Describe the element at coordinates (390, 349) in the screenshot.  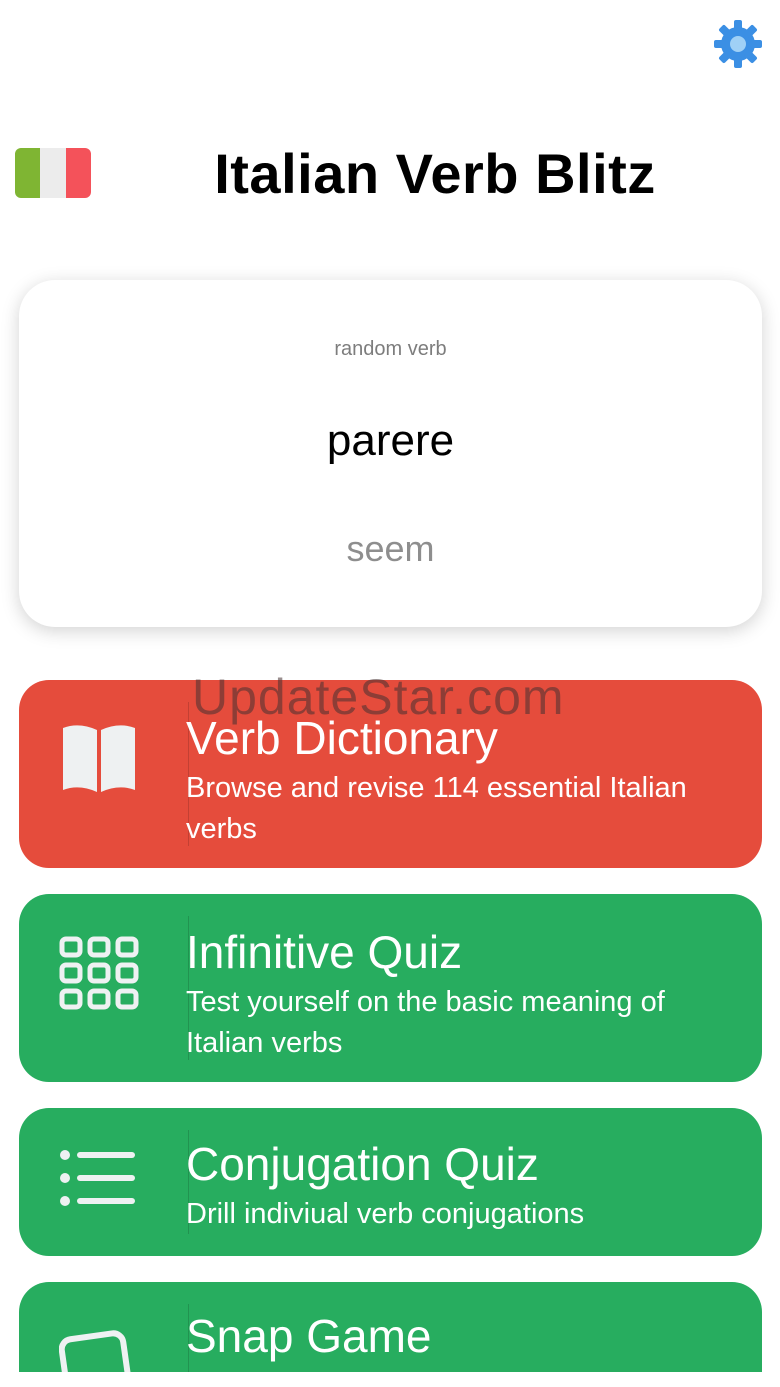
I see `random-verb-label: random verb` at that location.